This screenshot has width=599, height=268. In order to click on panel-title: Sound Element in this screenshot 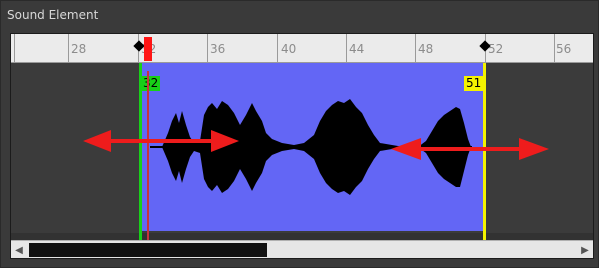, I will do `click(53, 15)`.